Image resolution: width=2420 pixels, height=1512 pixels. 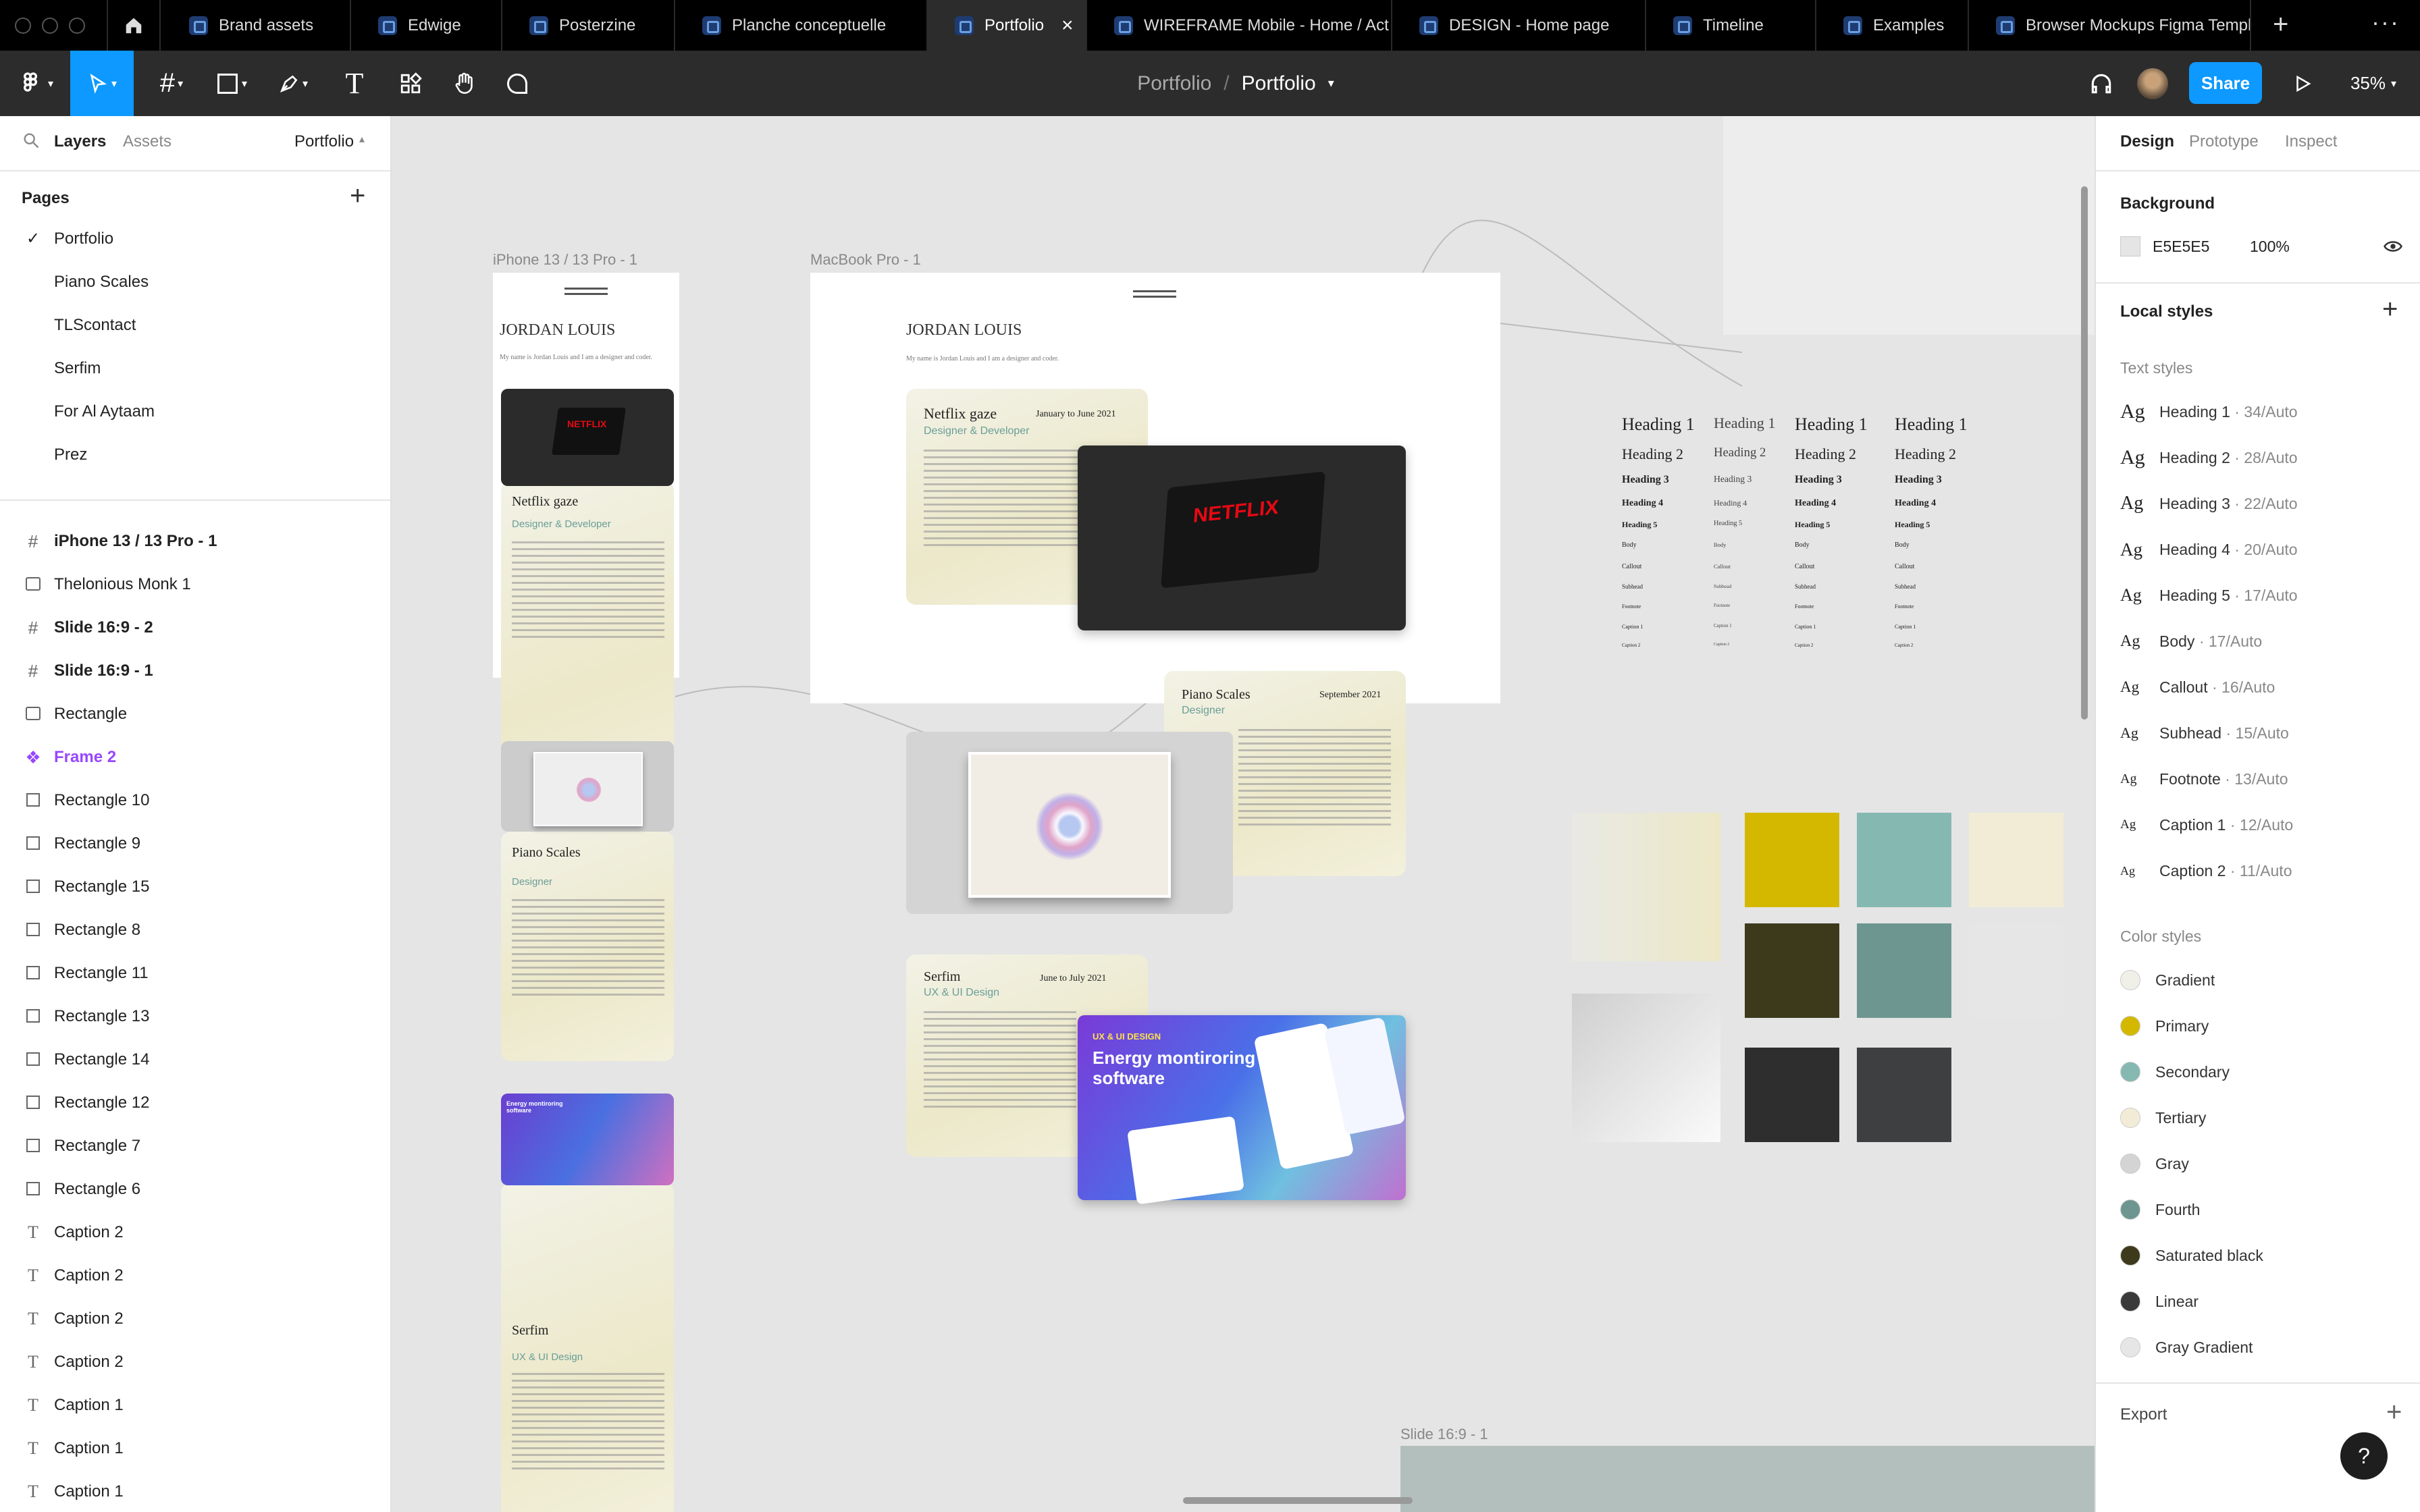 I want to click on color-style-item: Linear, so click(x=2159, y=1301).